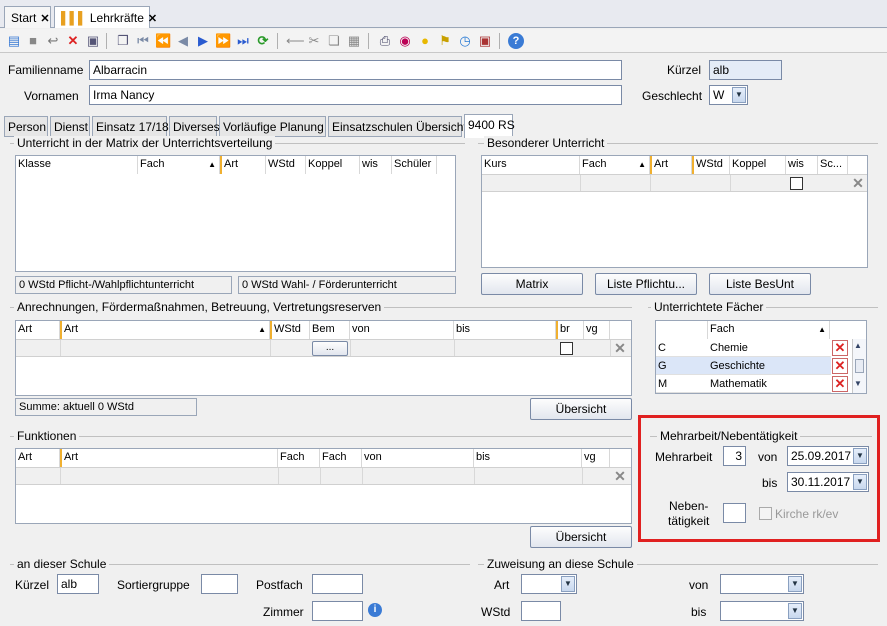 Image resolution: width=887 pixels, height=626 pixels. I want to click on scroll-thumb, so click(859, 366).